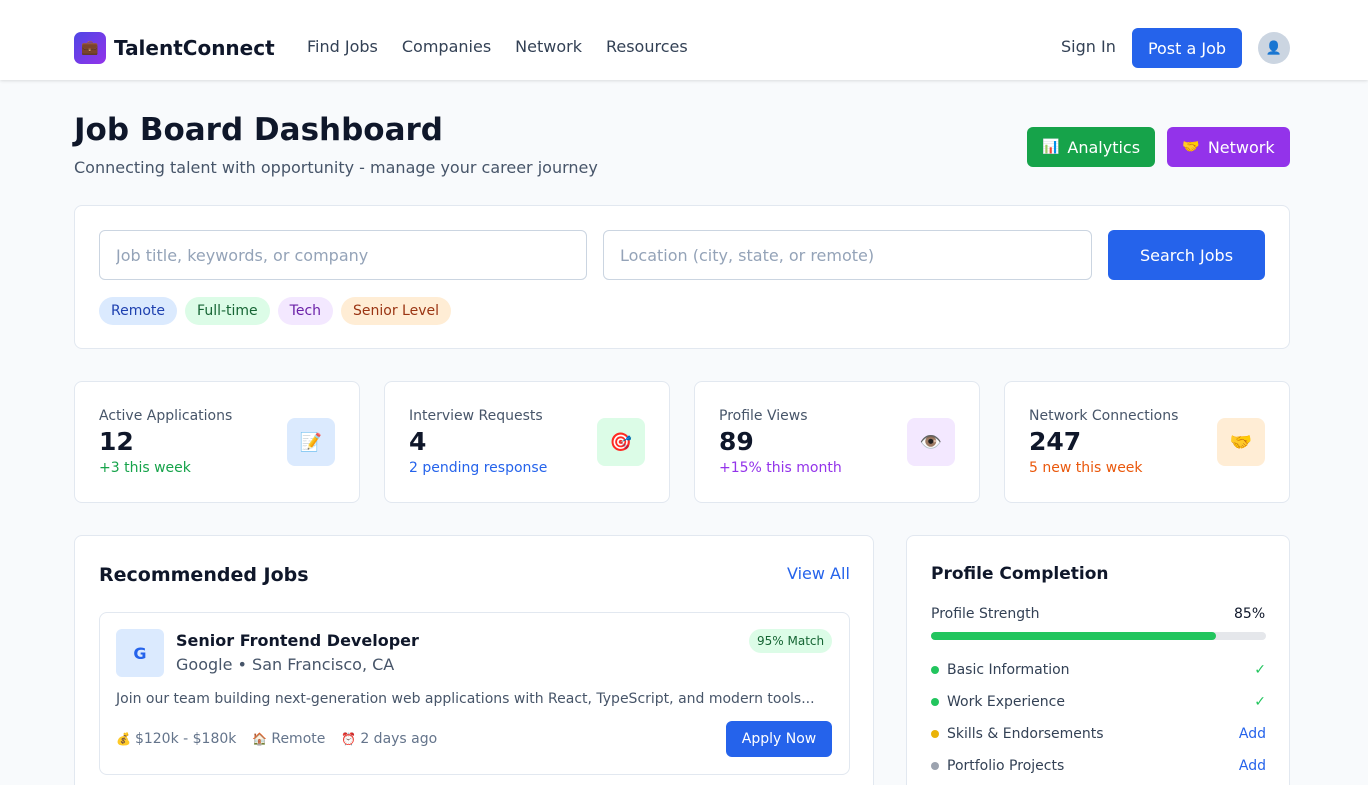 The width and height of the screenshot is (1368, 785). I want to click on apply-now-button: Apply Now, so click(779, 739).